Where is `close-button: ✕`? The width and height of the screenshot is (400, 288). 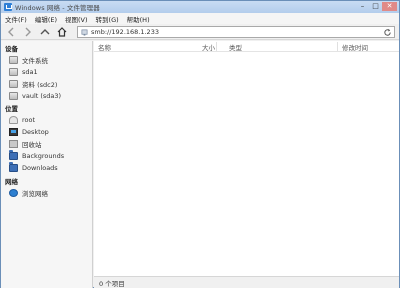
close-button: ✕ is located at coordinates (389, 6).